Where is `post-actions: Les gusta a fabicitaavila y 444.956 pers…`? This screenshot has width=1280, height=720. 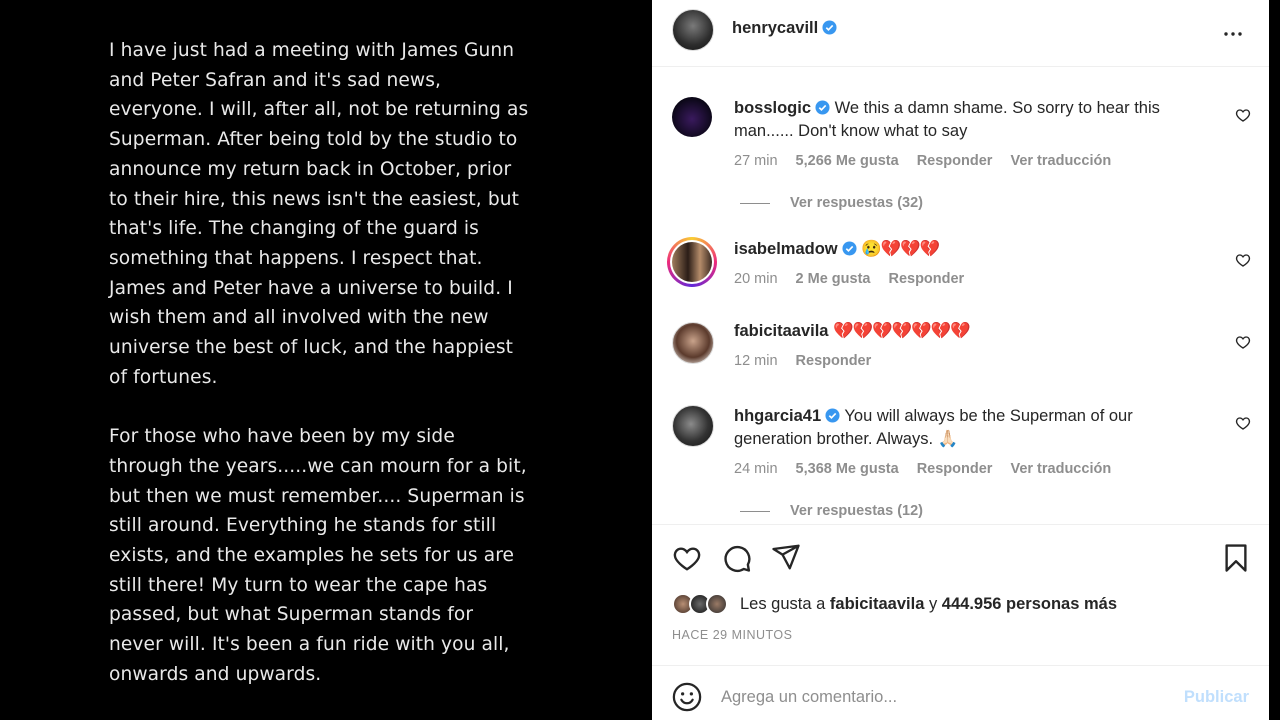
post-actions: Les gusta a fabicitaavila y 444.956 pers… is located at coordinates (960, 596).